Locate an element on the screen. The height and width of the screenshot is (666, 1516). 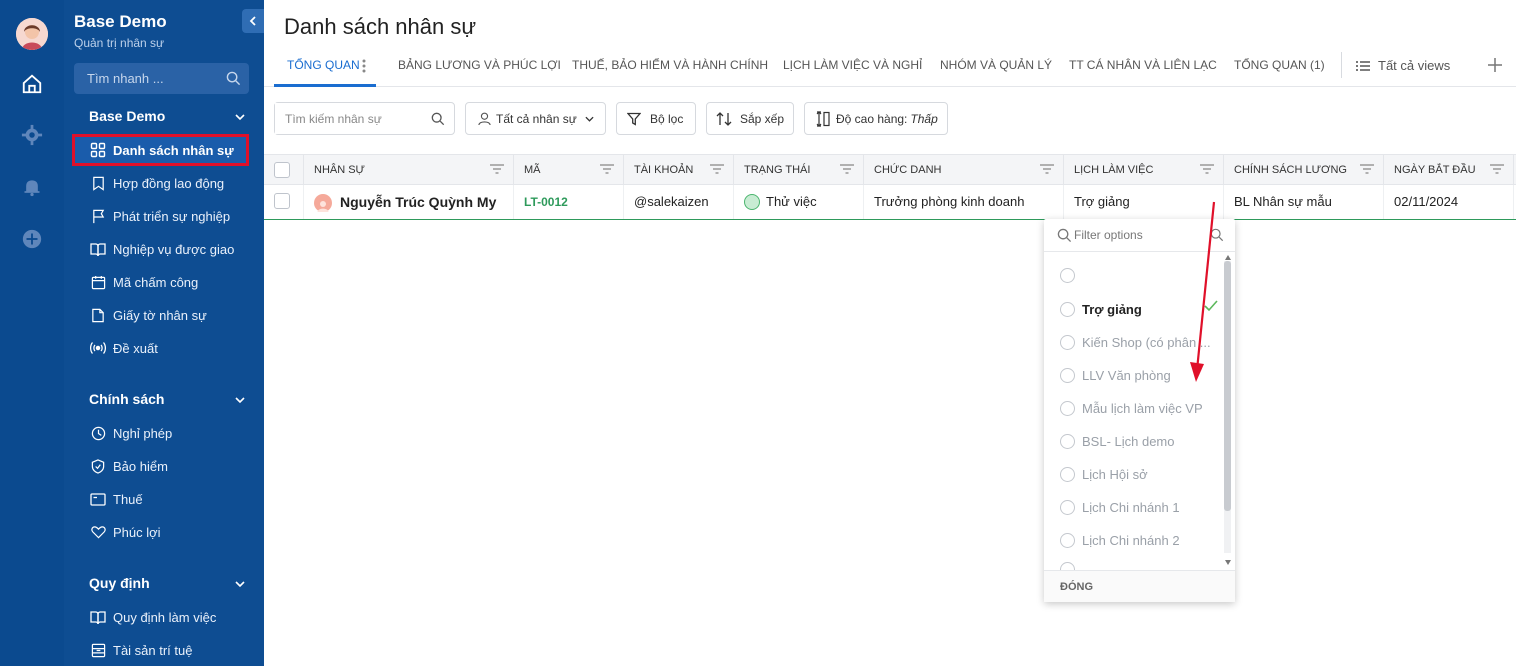
sort-button: Sắp xếp is located at coordinates (750, 118).